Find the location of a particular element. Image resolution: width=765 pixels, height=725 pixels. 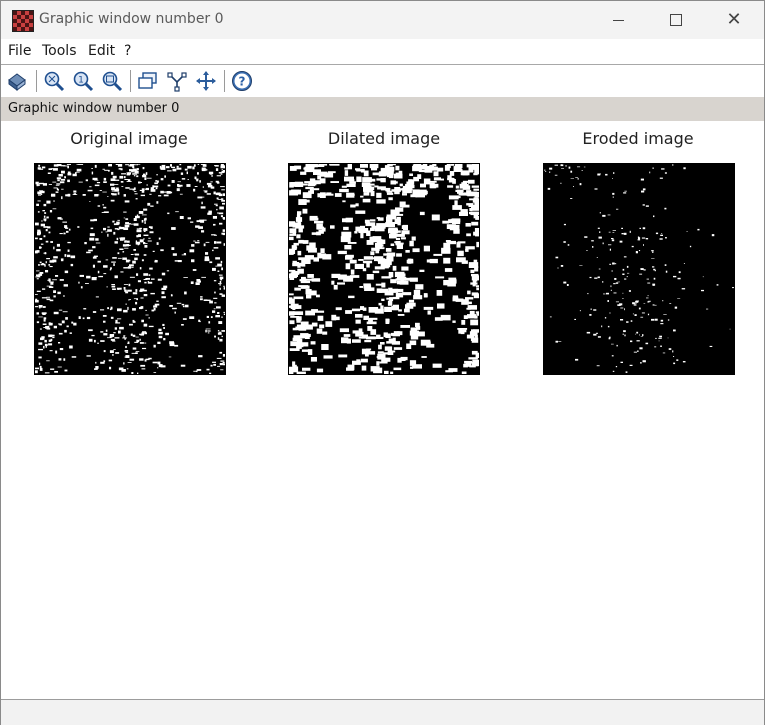

zoom-icon is located at coordinates (54, 81).